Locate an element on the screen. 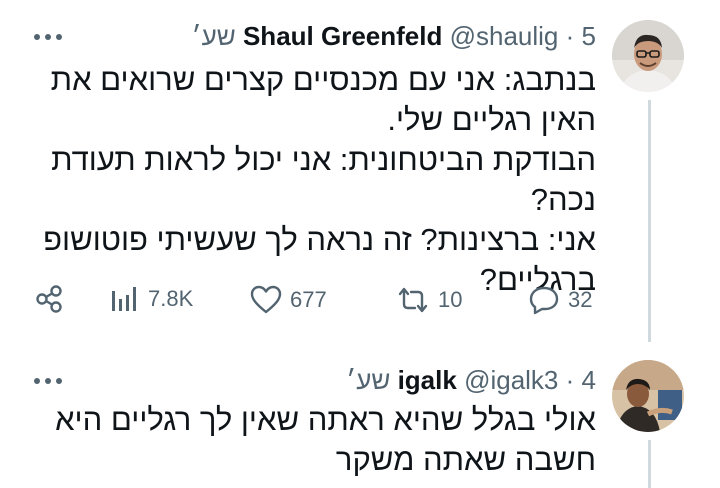 This screenshot has height=488, width=720. tweet-actions: 7.8K 677 10 32 is located at coordinates (360, 300).